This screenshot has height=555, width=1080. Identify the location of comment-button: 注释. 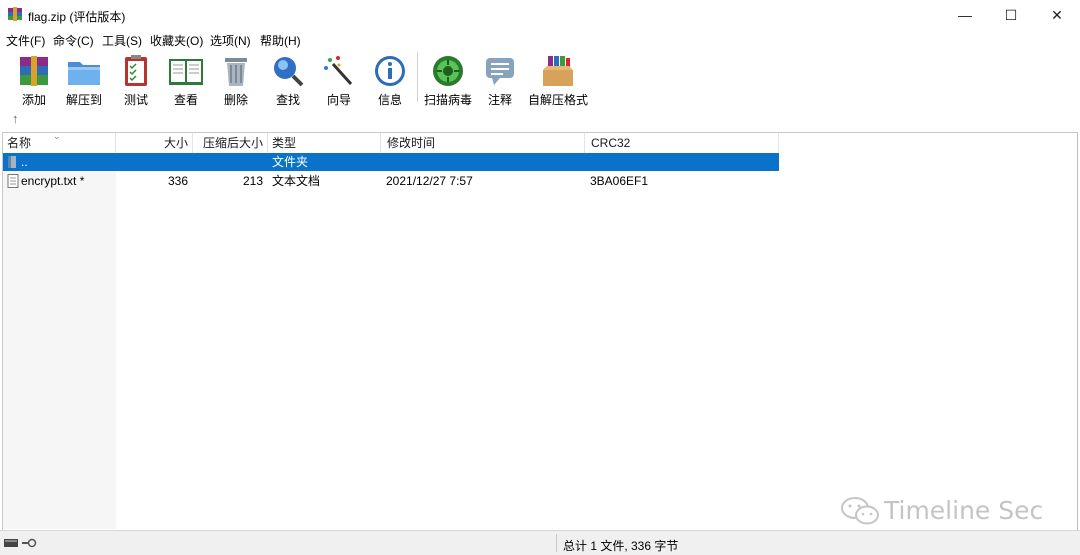
(500, 79).